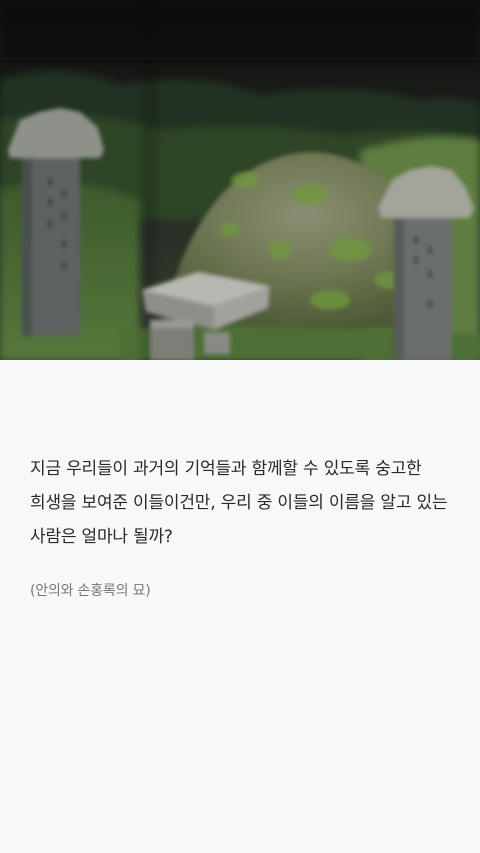  What do you see at coordinates (90, 591) in the screenshot?
I see `photo-caption: (안의와 손홍록의 묘)` at bounding box center [90, 591].